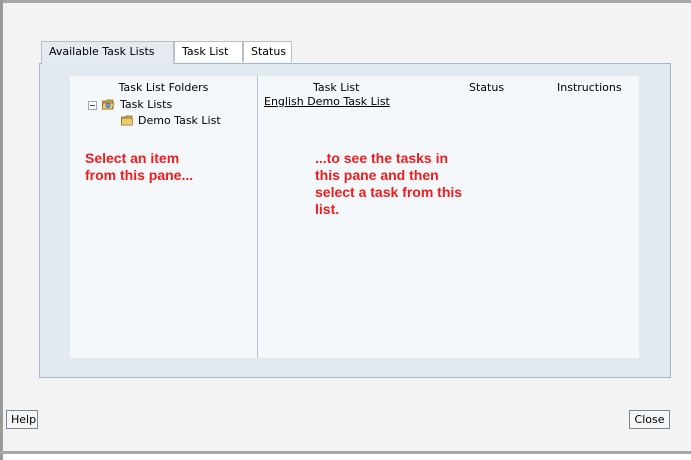  Describe the element at coordinates (327, 101) in the screenshot. I see `task-list-link: English Demo Task List` at that location.